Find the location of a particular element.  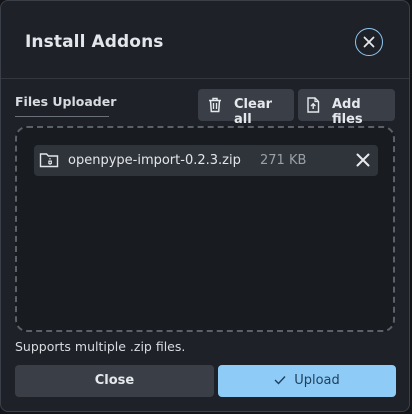

dialog-close-button is located at coordinates (369, 42).